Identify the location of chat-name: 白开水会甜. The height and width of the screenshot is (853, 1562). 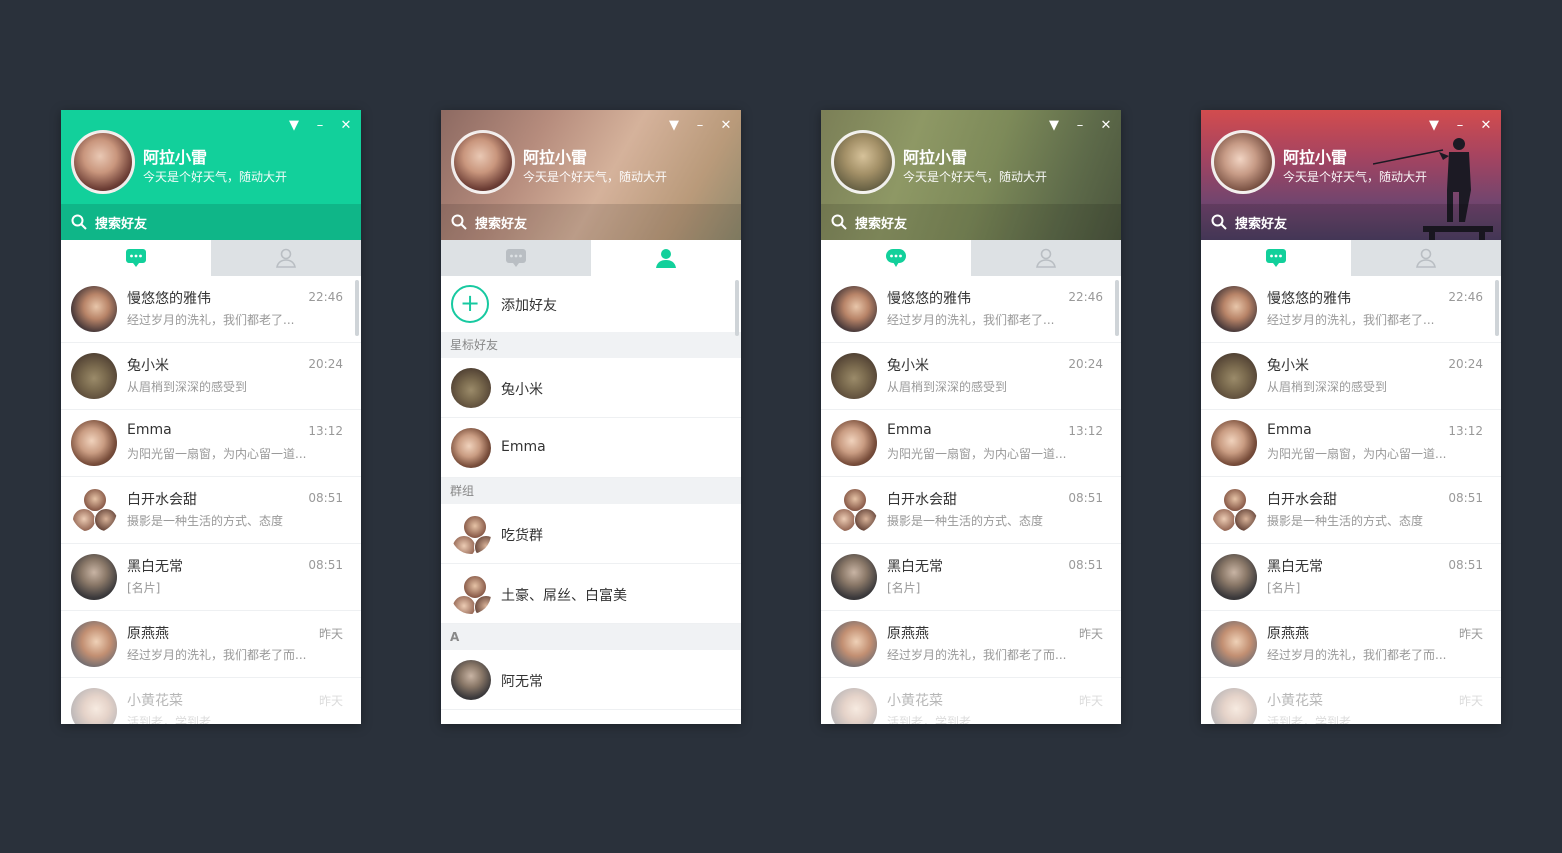
(1302, 500).